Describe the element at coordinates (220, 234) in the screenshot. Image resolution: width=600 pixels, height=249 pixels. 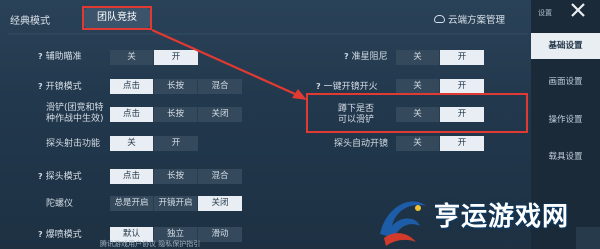
I see `option-slide: 滑动` at that location.